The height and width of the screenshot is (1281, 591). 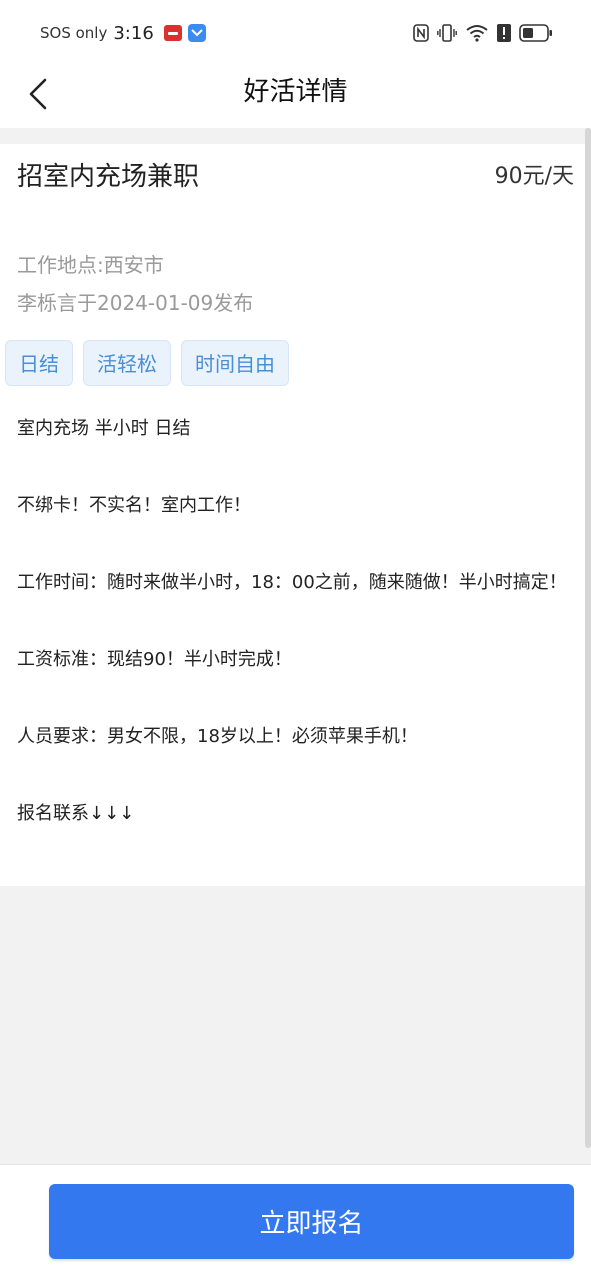 I want to click on description-line: 报名联系↓↓↓, so click(x=76, y=813).